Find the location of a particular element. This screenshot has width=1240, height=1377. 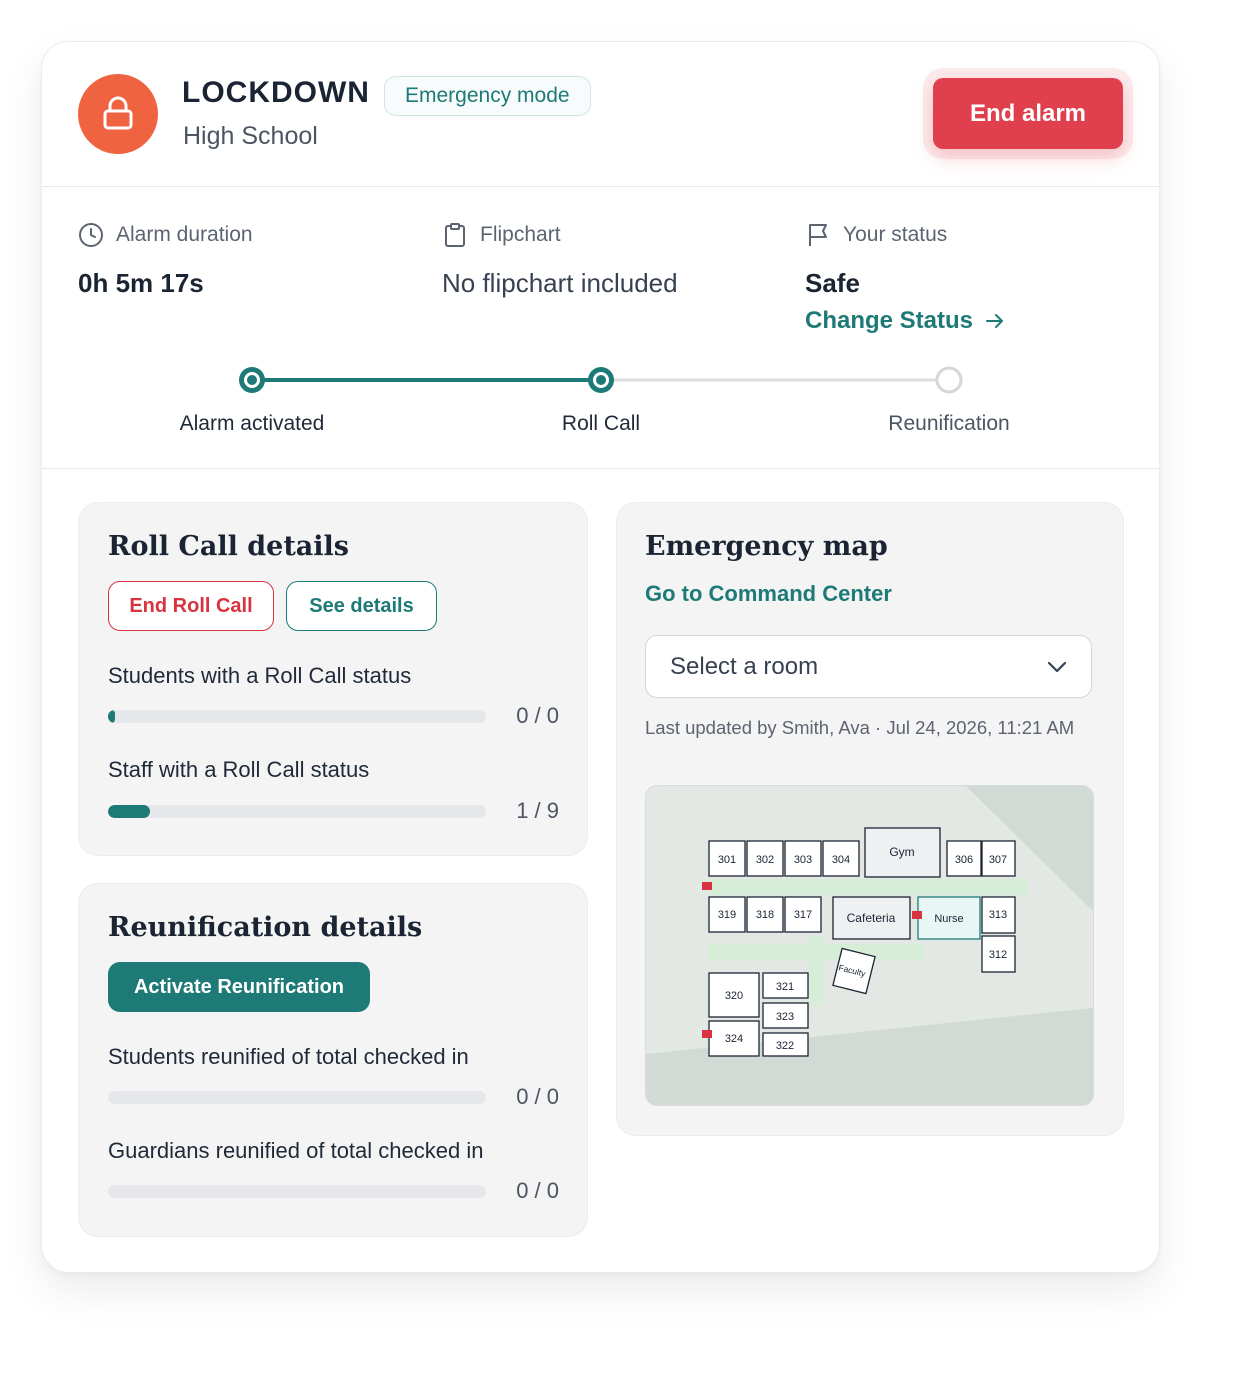

alarm-duration-section: Alarm duration 0h 5m 17s is located at coordinates (165, 260).